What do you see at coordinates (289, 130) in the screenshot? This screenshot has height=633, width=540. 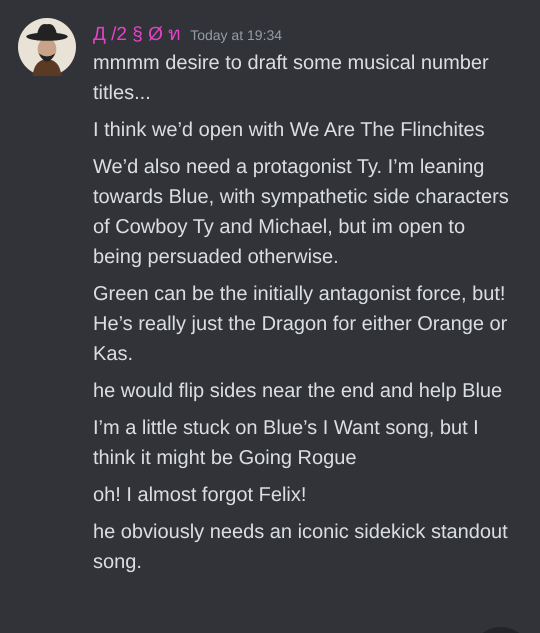 I see `message-text: I think we’d open with We Are The Flinchites` at bounding box center [289, 130].